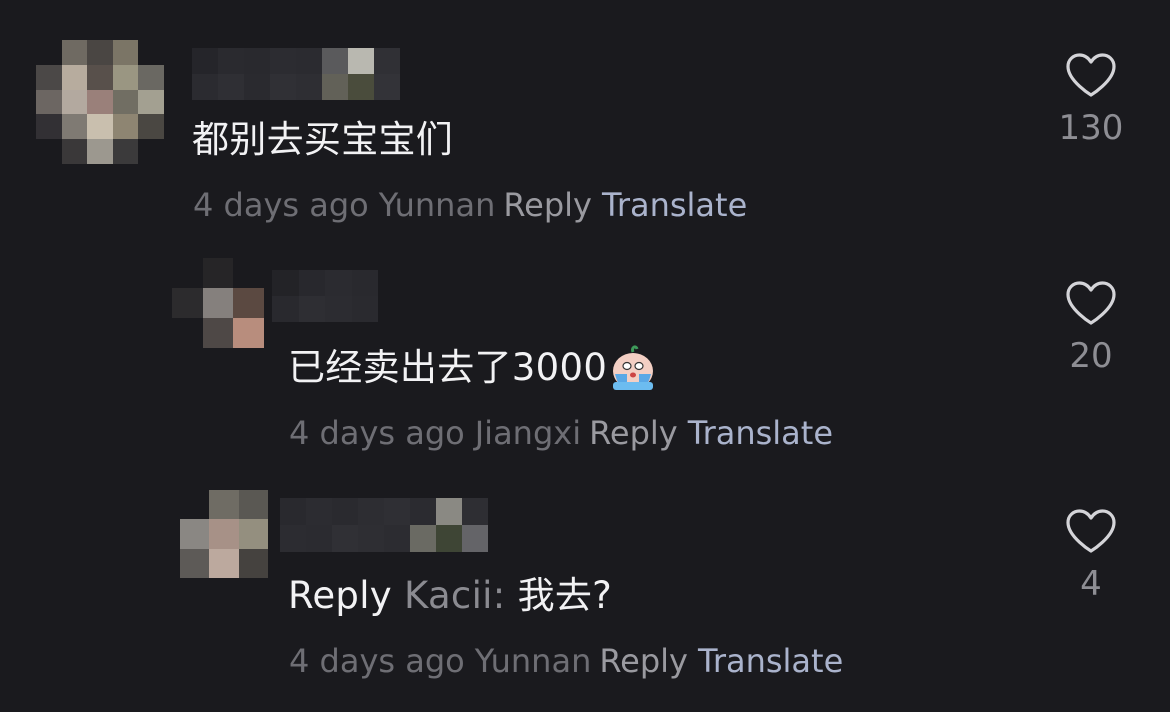 This screenshot has height=712, width=1170. I want to click on reply-prefix: Reply, so click(340, 595).